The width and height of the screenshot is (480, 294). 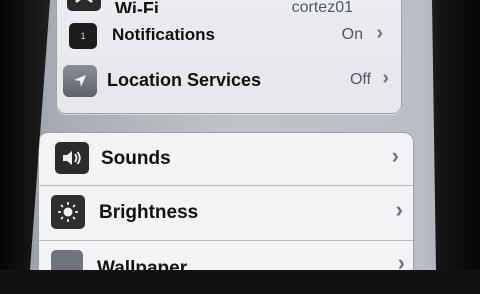 I want to click on settings-row-sounds: Sounds ›, so click(x=226, y=159).